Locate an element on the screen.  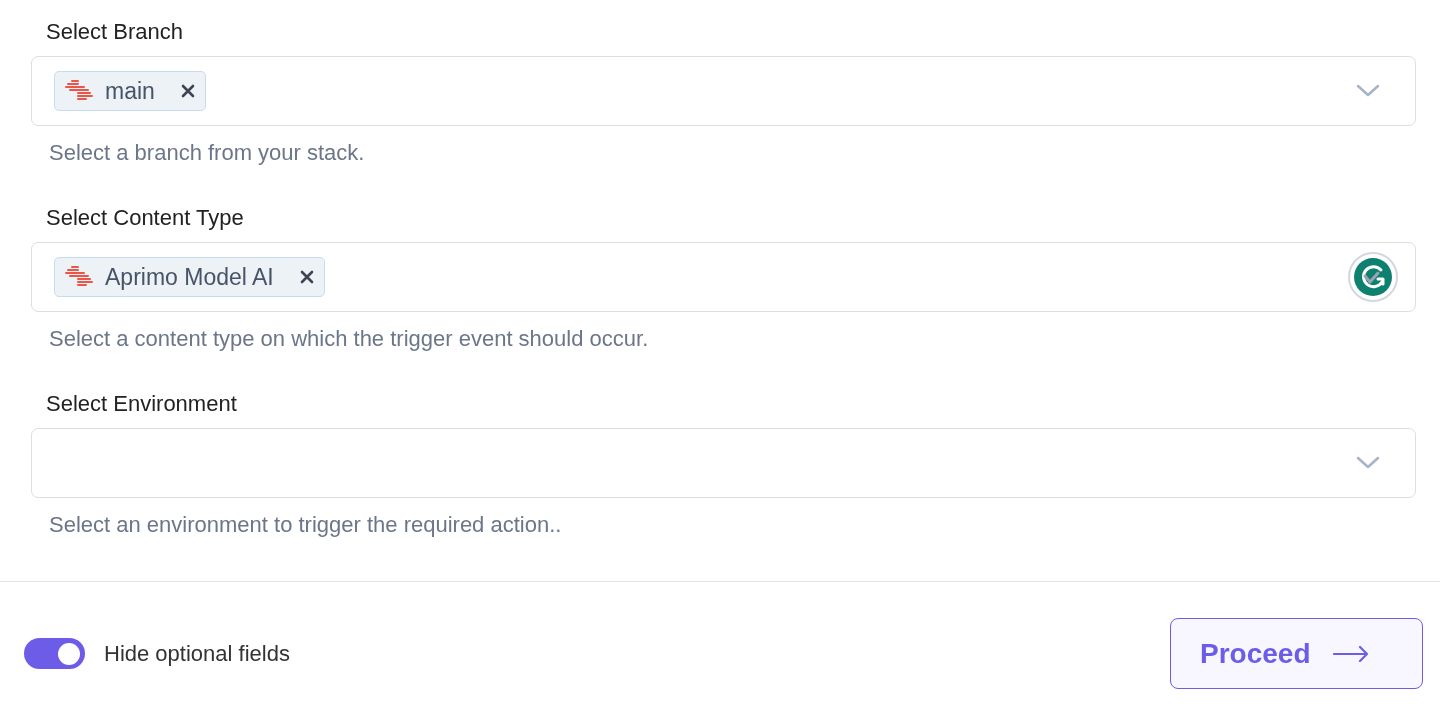
arrow-right-icon is located at coordinates (1350, 653).